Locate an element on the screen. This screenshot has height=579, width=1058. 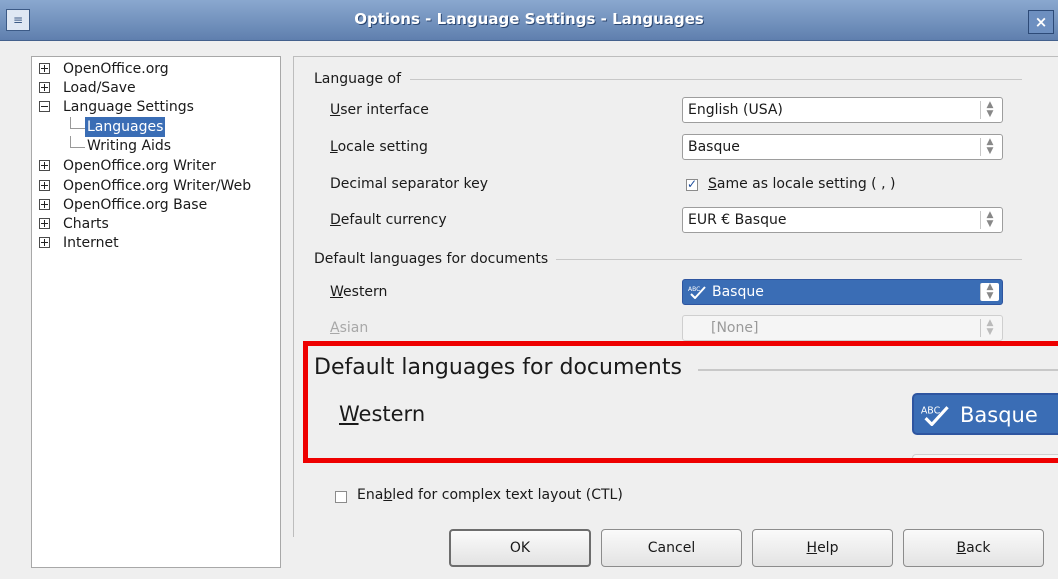
tree-item-label: OpenOffice.org Writer is located at coordinates (139, 166).